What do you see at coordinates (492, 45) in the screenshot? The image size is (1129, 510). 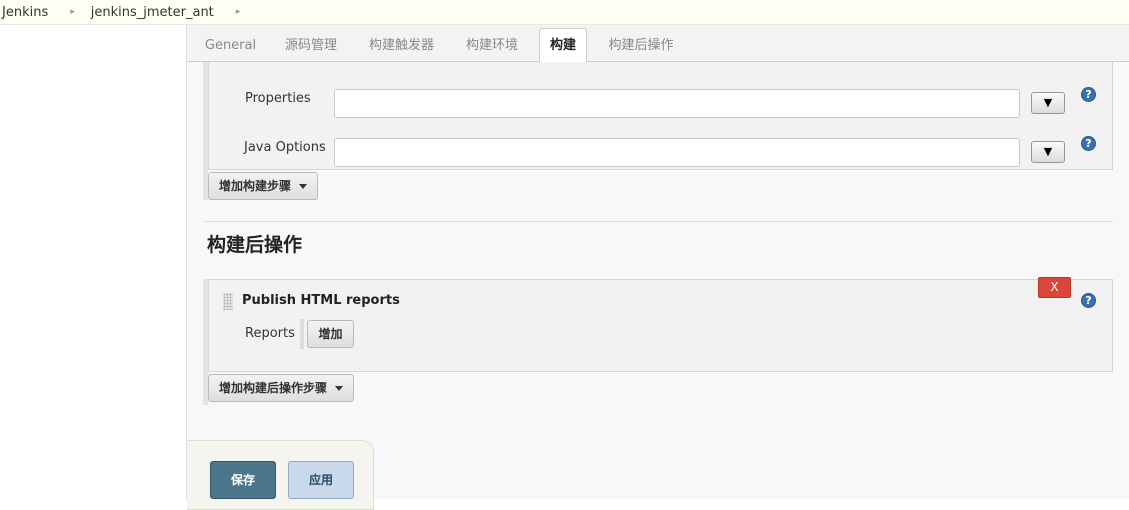 I see `tab-build-environment: 构建环境` at bounding box center [492, 45].